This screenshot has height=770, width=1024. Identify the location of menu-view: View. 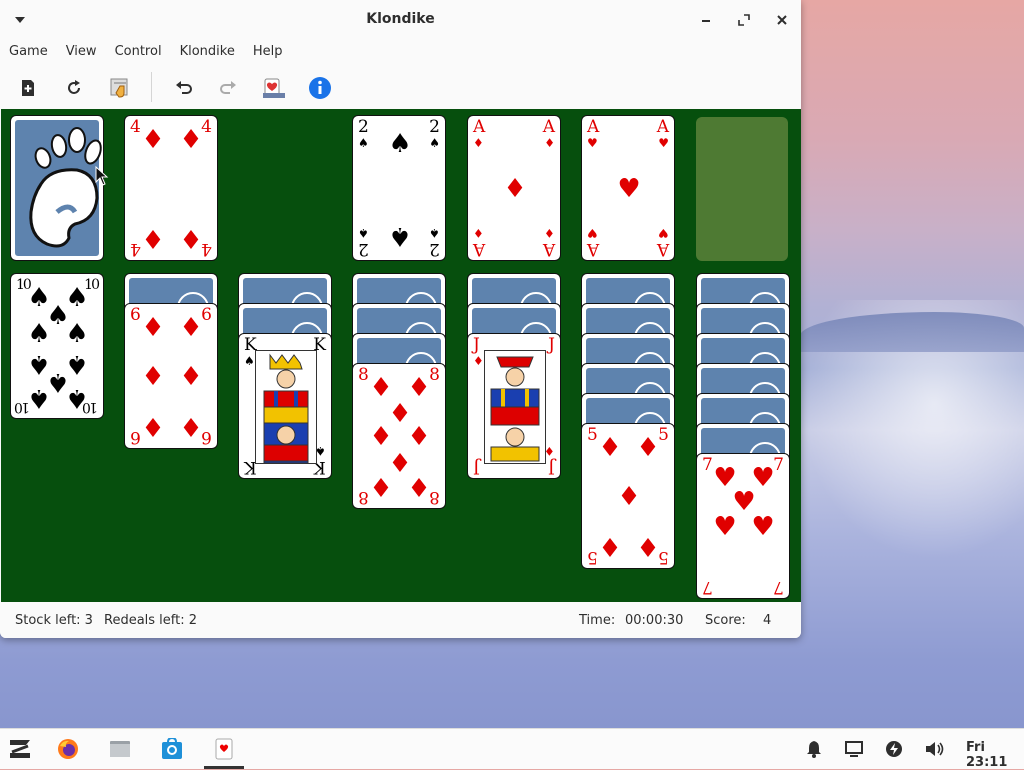
(81, 51).